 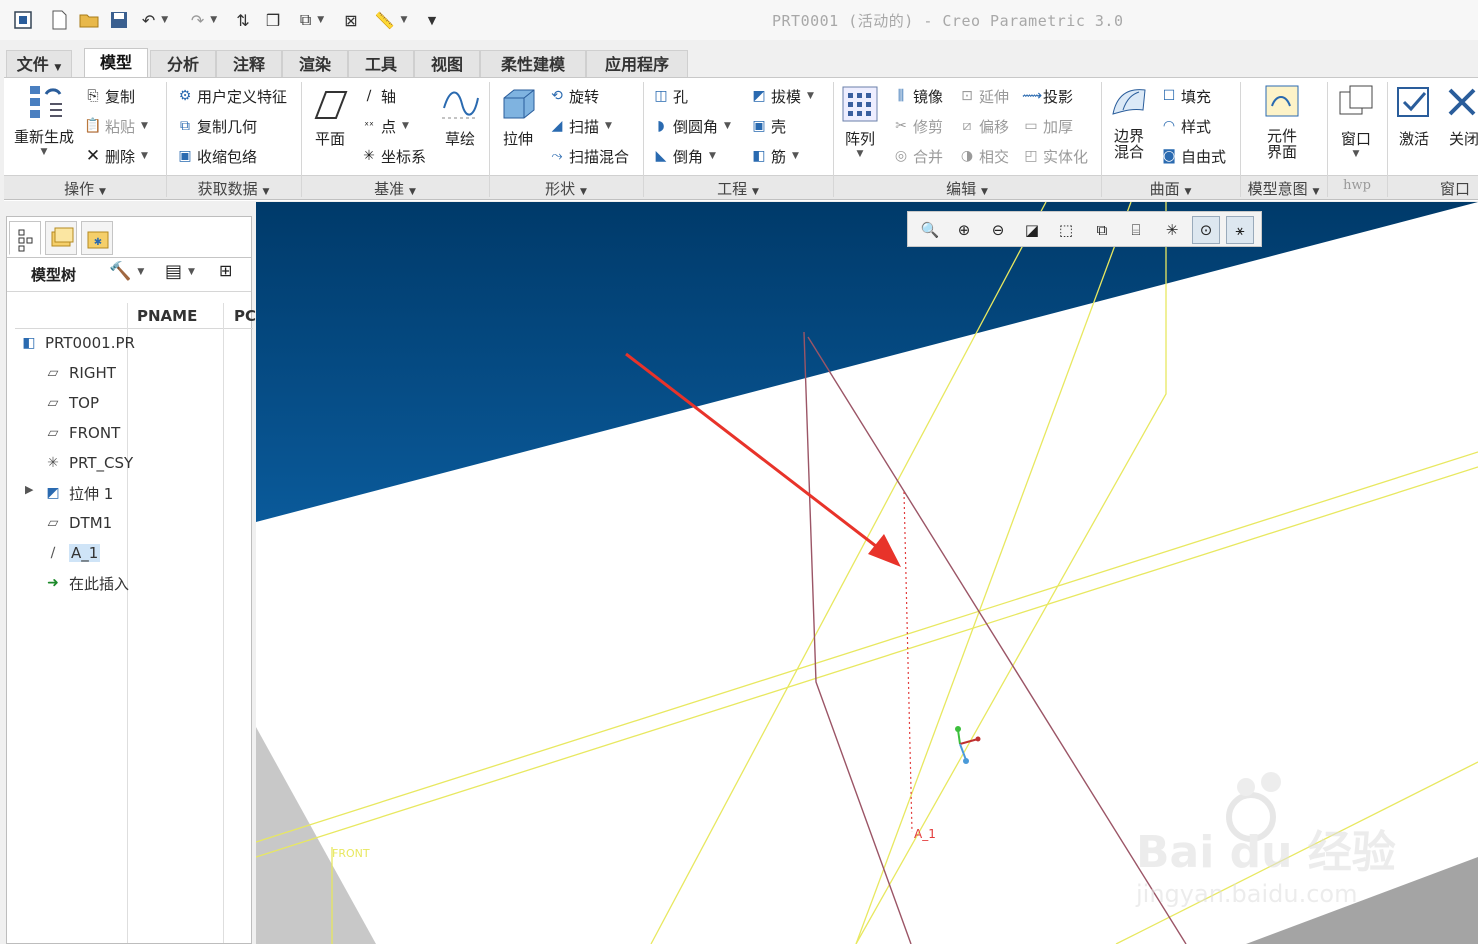 I want to click on tree-item-insert-here: ➜ 在此插入, so click(x=86, y=583).